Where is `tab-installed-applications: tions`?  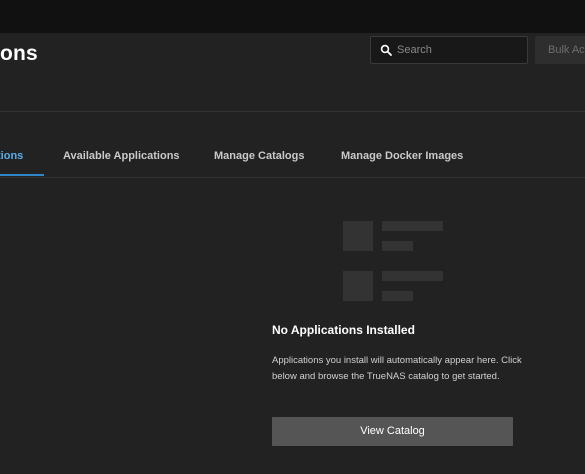
tab-installed-applications: tions is located at coordinates (11, 156).